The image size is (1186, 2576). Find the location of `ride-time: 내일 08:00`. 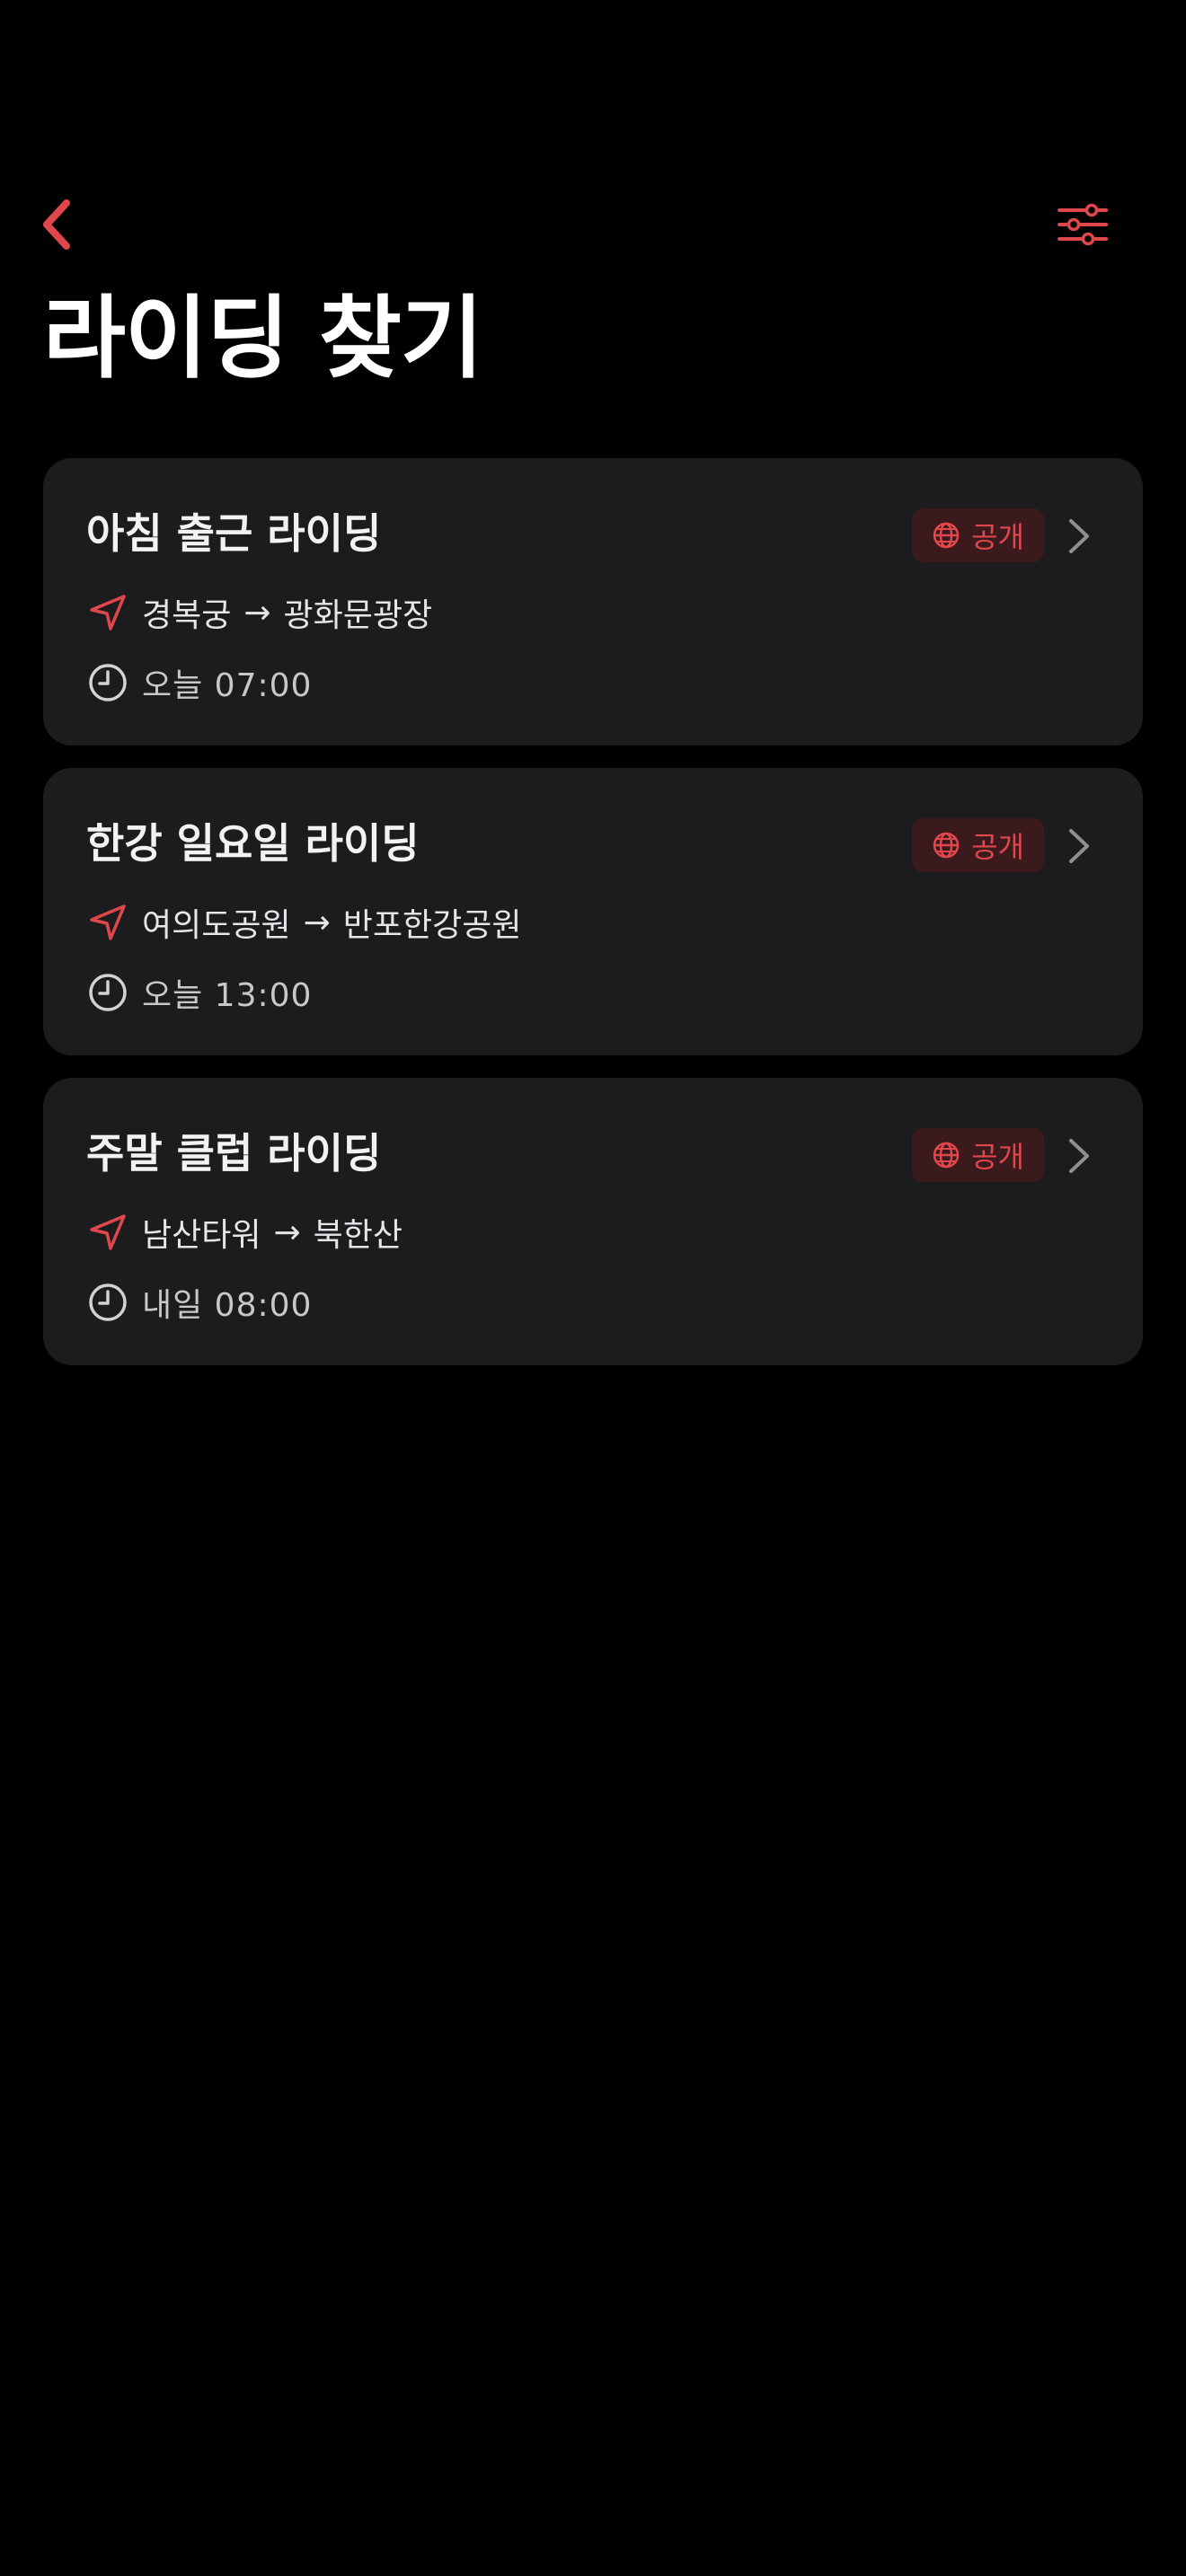

ride-time: 내일 08:00 is located at coordinates (227, 1305).